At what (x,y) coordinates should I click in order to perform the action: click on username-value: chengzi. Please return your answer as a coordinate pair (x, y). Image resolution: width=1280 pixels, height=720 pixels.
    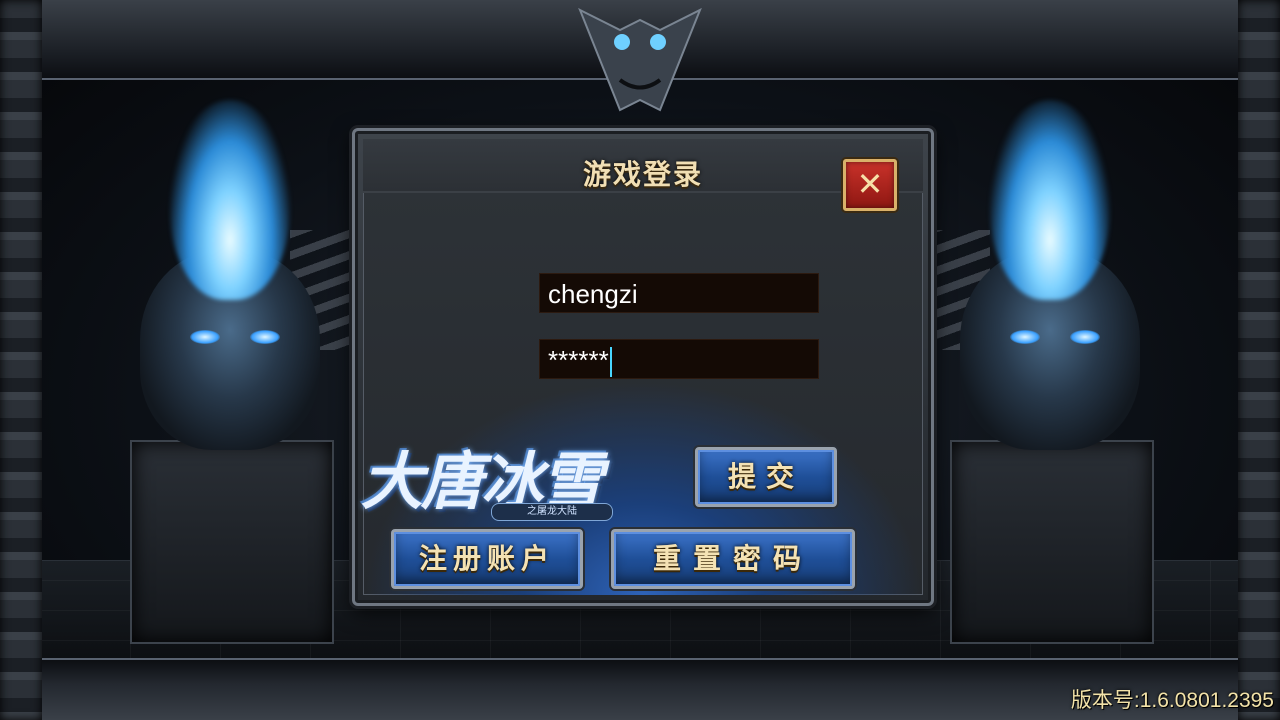
    Looking at the image, I should click on (593, 294).